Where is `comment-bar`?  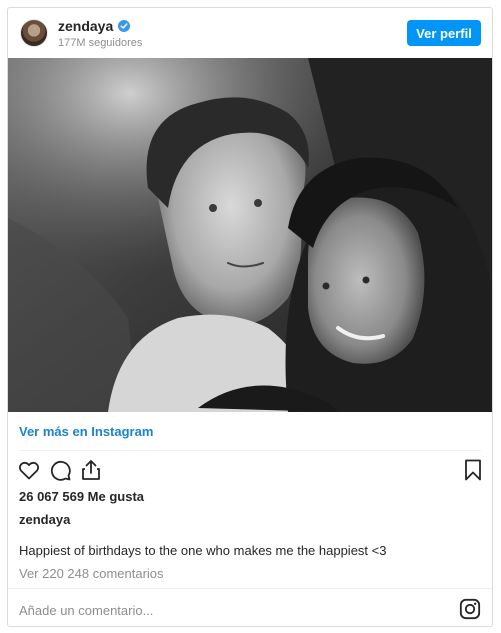
comment-bar is located at coordinates (250, 607).